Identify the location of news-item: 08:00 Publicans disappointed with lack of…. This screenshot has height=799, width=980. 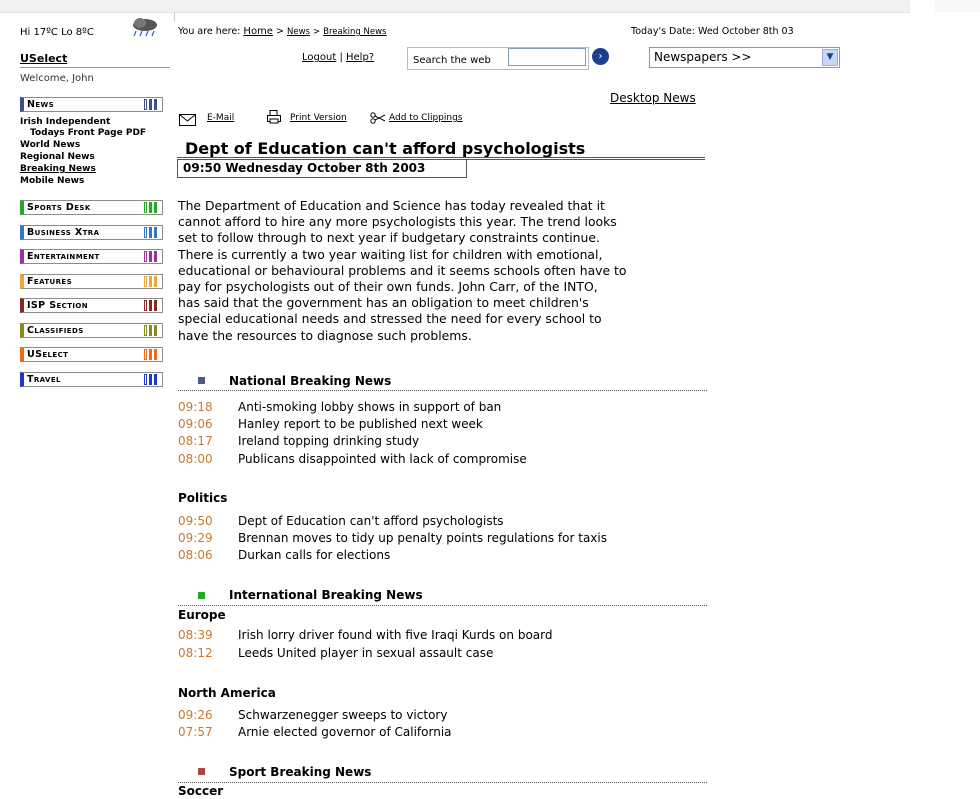
(352, 459).